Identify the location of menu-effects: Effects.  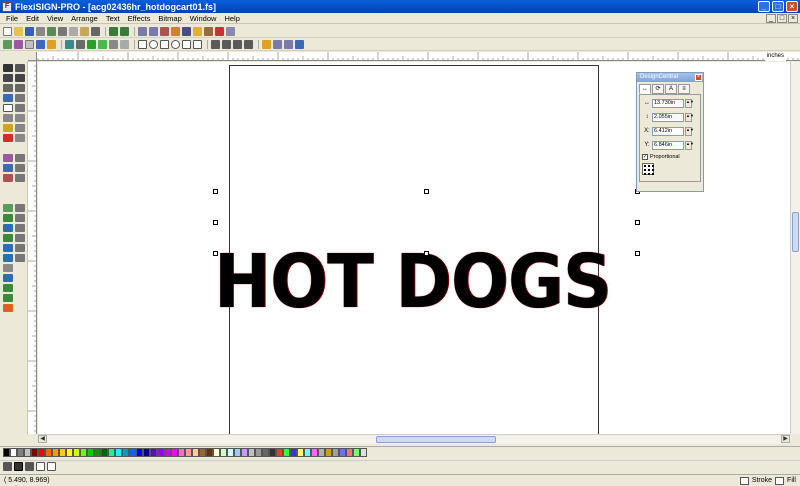
(139, 18).